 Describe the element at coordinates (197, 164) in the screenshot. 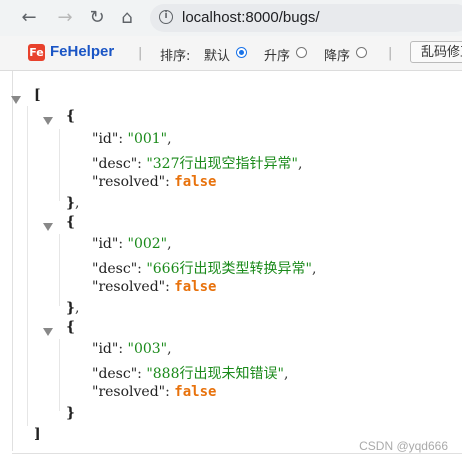

I see `json-row: "desc": "327行出现空指针异常",` at that location.